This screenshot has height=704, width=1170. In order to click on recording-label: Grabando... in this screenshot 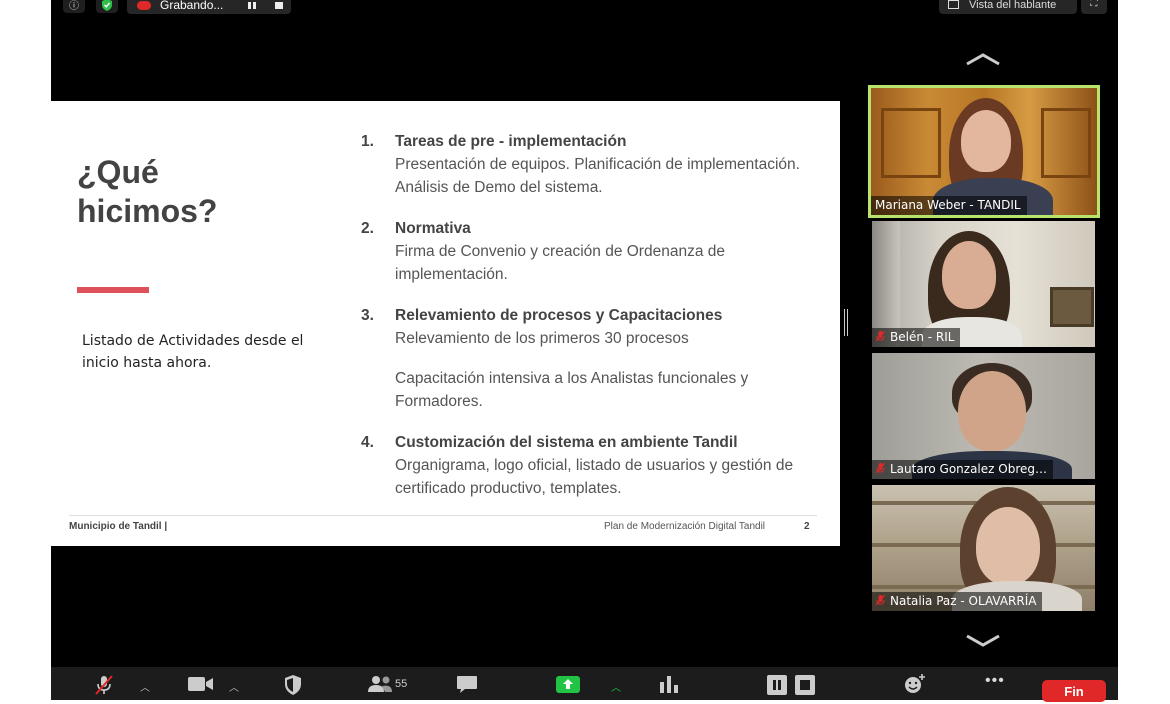, I will do `click(192, 6)`.